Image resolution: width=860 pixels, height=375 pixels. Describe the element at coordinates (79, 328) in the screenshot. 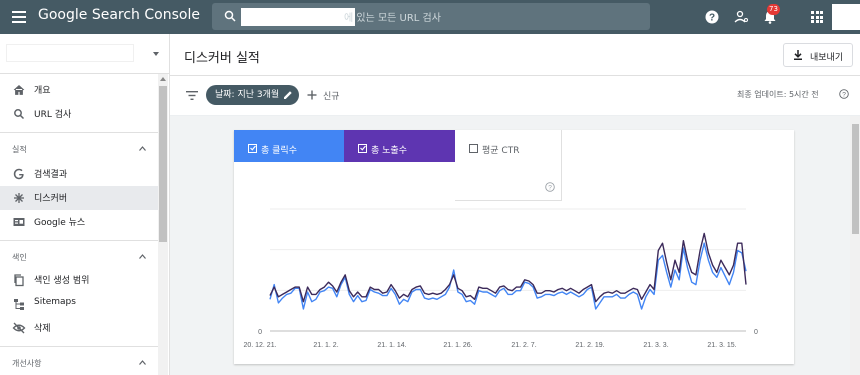

I see `sidebar-item-removals: 삭제` at that location.